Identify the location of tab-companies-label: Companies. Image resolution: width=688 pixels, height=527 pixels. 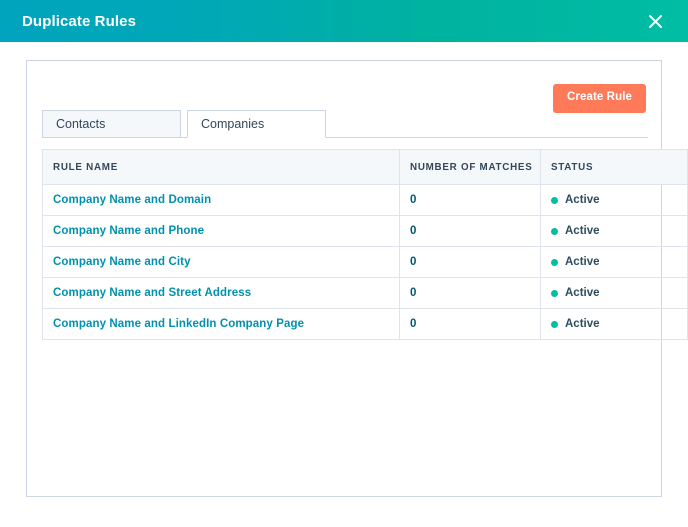
(233, 124).